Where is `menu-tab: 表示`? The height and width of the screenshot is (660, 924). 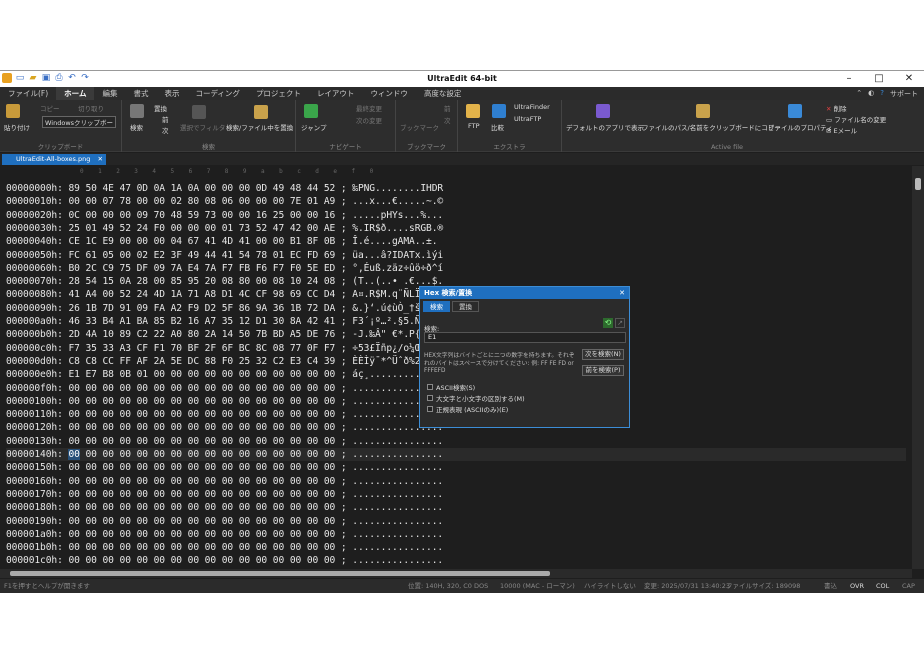
menu-tab: 表示 is located at coordinates (171, 93).